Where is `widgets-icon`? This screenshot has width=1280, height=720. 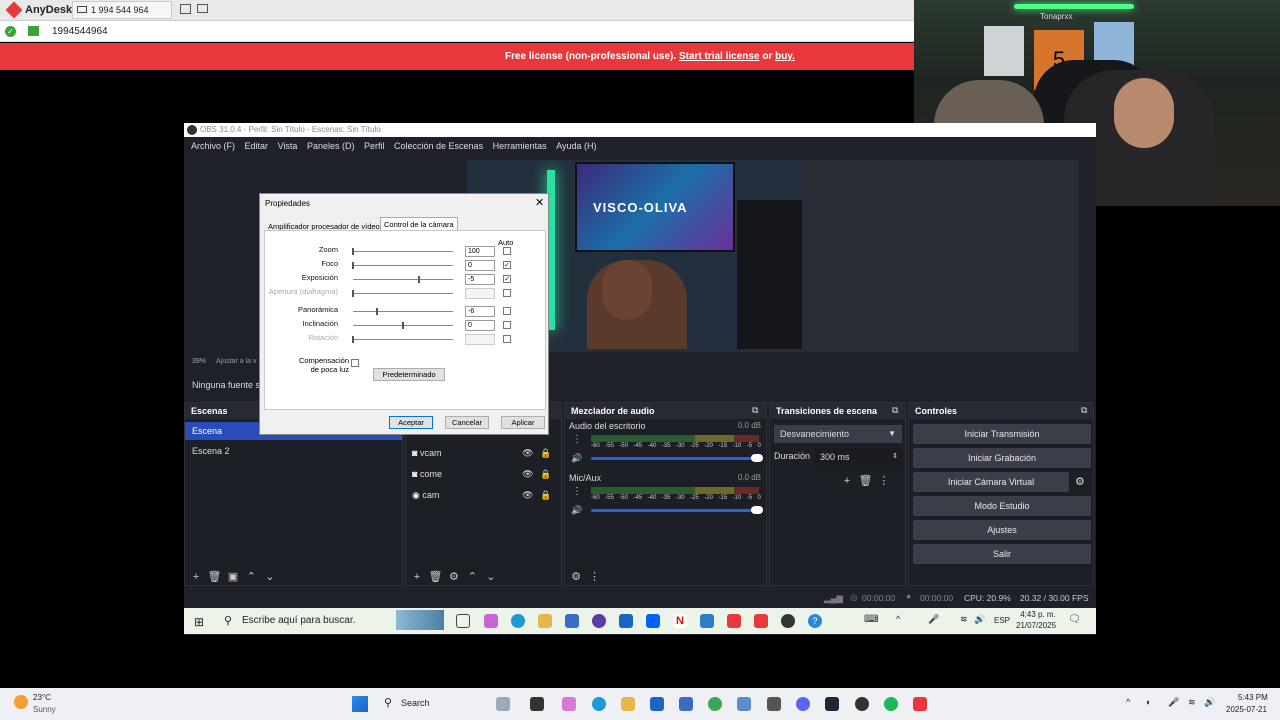 widgets-icon is located at coordinates (503, 704).